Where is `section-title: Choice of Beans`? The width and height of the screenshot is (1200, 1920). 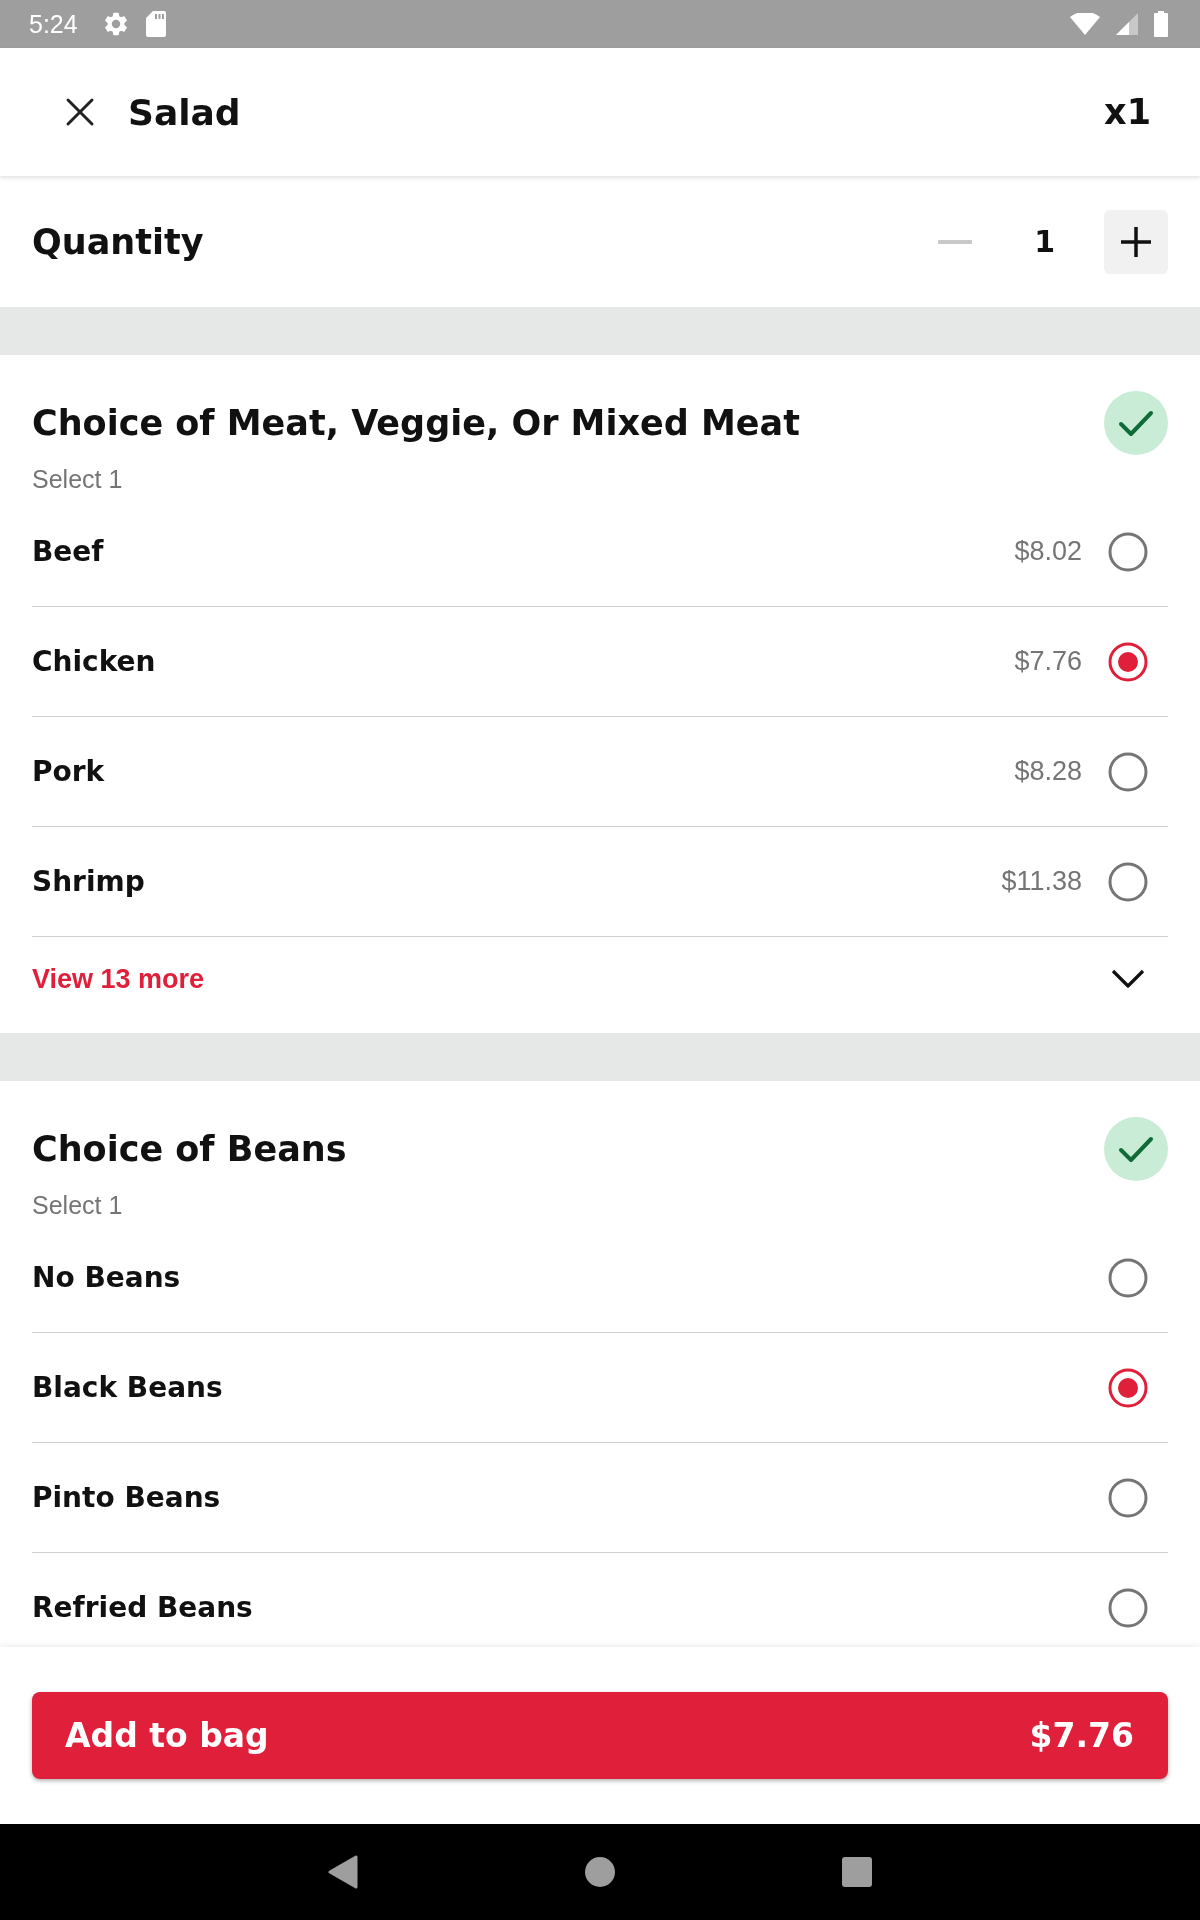
section-title: Choice of Beans is located at coordinates (189, 1149).